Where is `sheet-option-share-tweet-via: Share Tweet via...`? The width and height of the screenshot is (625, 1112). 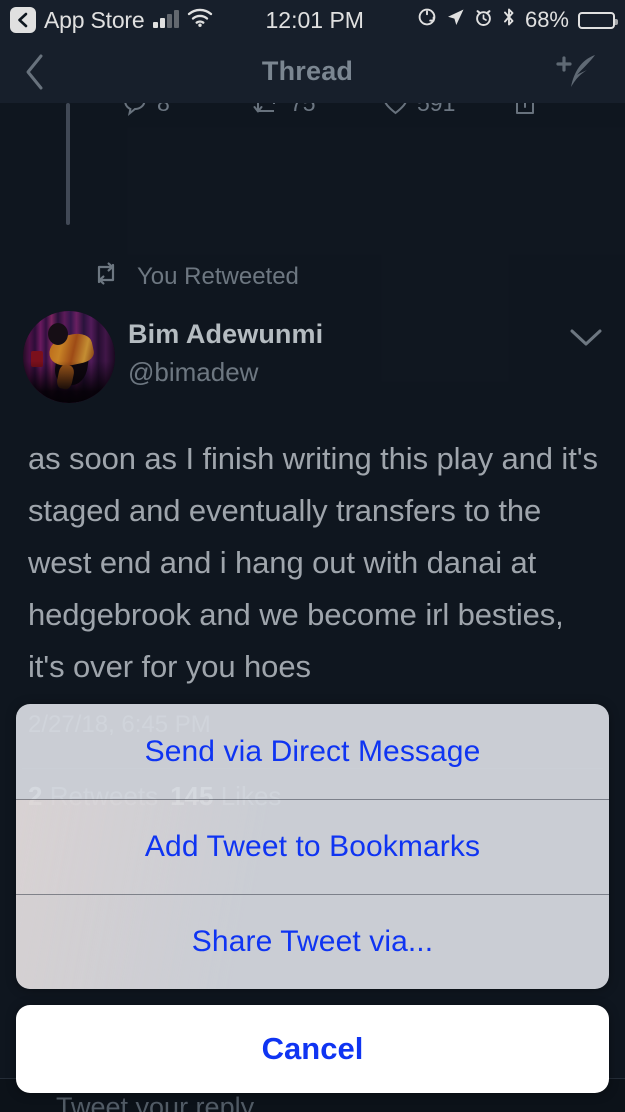
sheet-option-share-tweet-via: Share Tweet via... is located at coordinates (312, 941).